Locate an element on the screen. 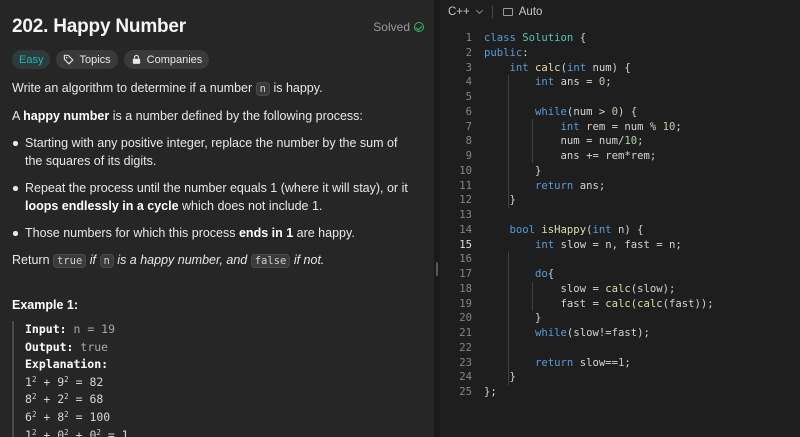 The height and width of the screenshot is (437, 800). problem-title: 202. Happy Number is located at coordinates (99, 26).